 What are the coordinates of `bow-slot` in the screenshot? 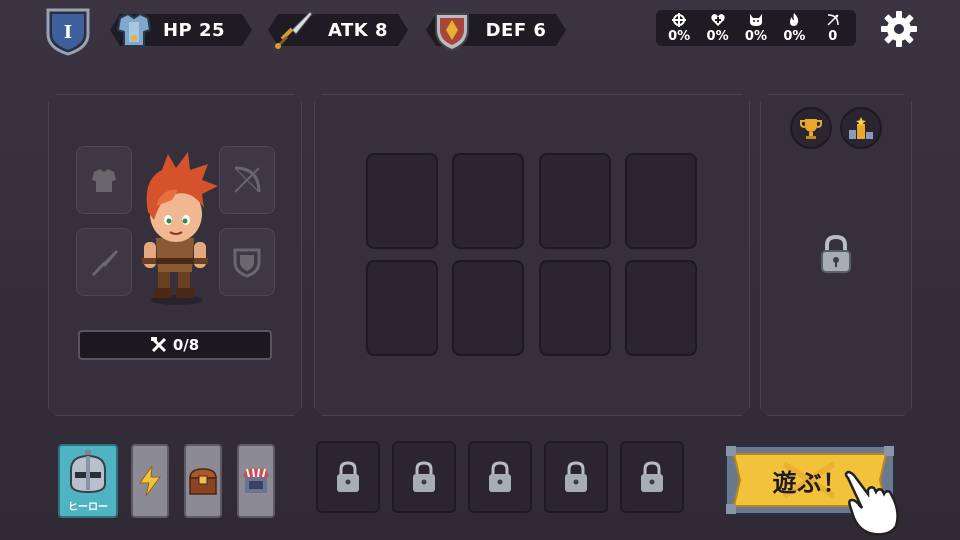 It's located at (247, 180).